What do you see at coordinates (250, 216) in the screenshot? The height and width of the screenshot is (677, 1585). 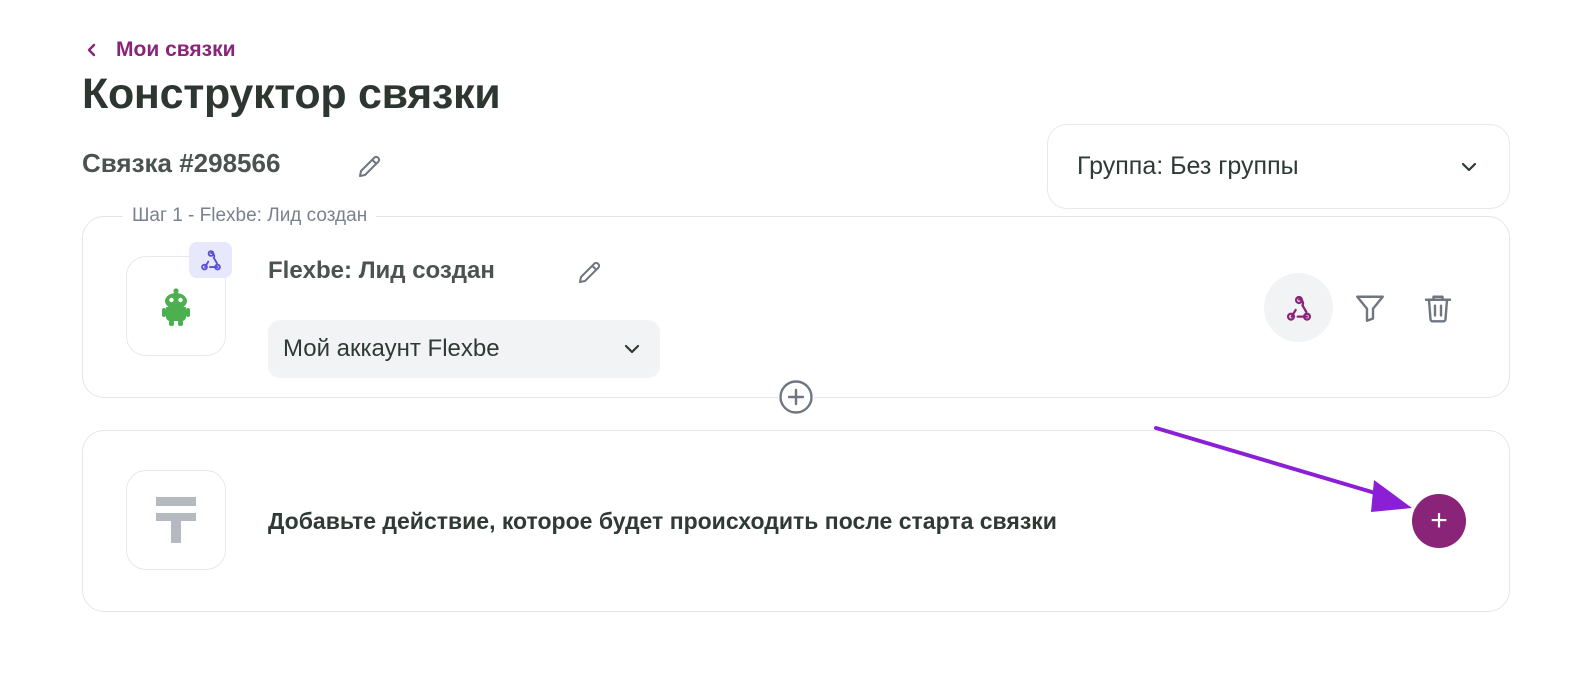 I see `step-legend: Шаг 1 - Flexbe: Лид создан` at bounding box center [250, 216].